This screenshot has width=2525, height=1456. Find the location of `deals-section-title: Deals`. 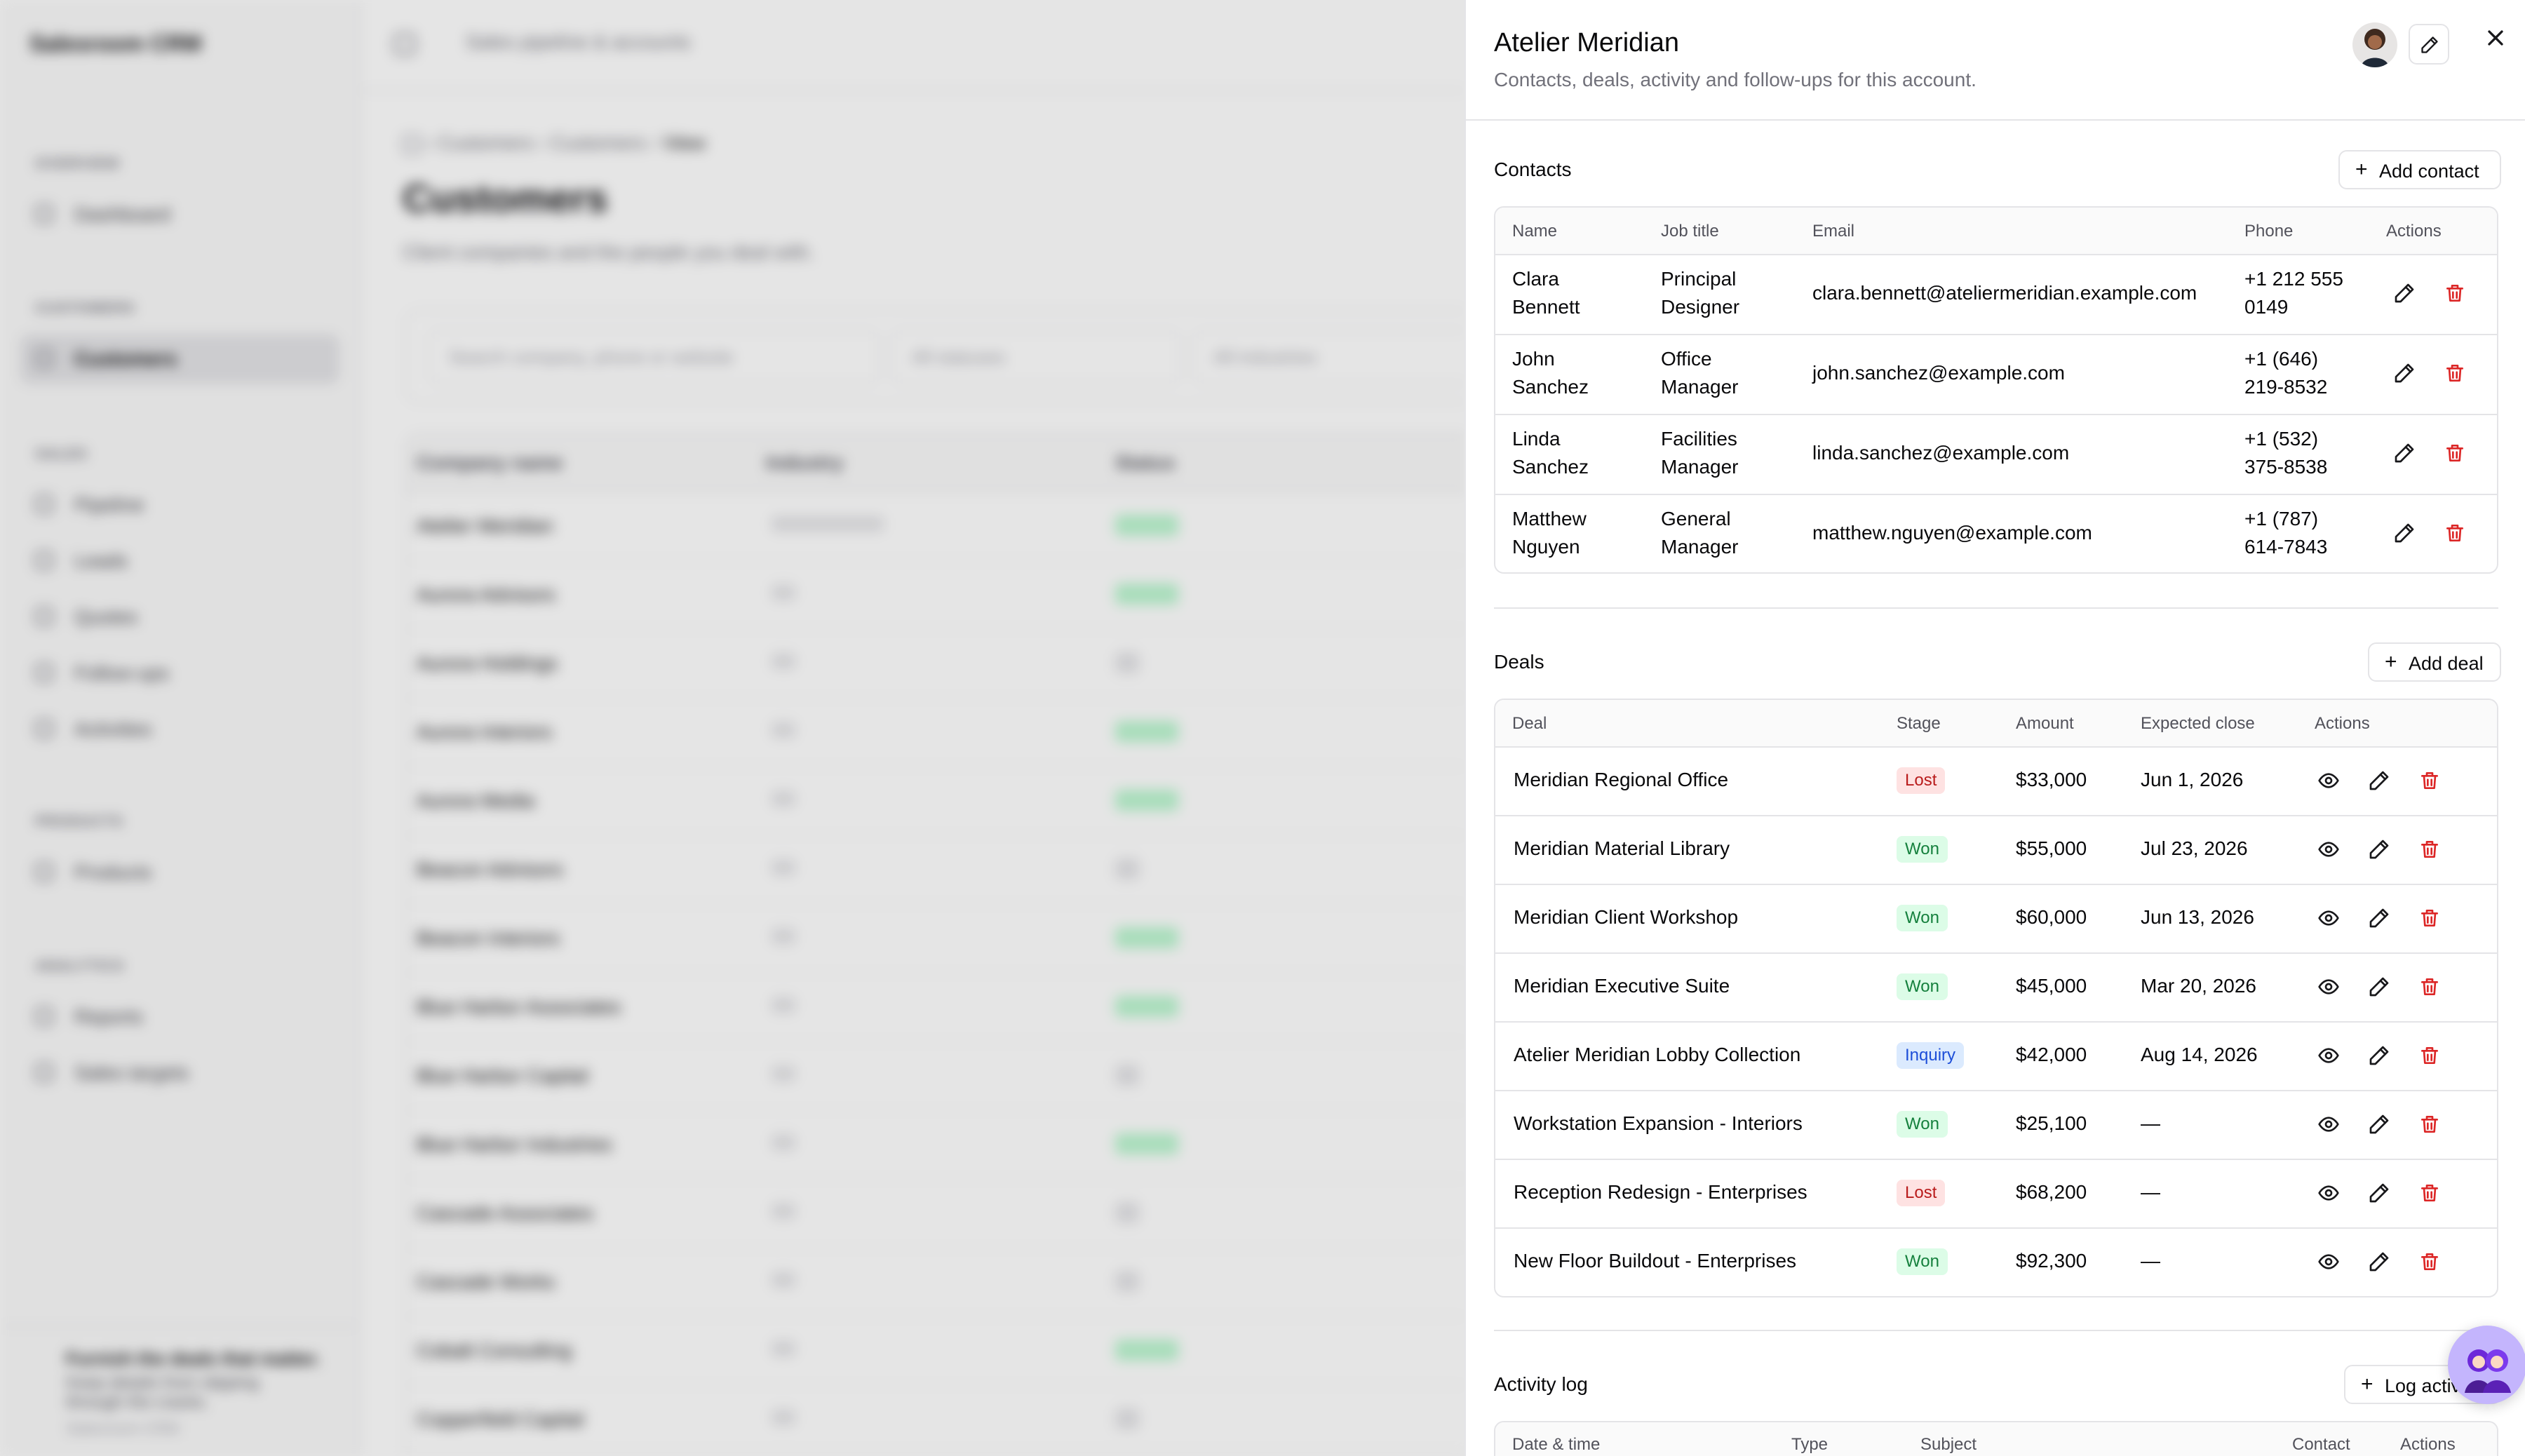

deals-section-title: Deals is located at coordinates (1519, 662).